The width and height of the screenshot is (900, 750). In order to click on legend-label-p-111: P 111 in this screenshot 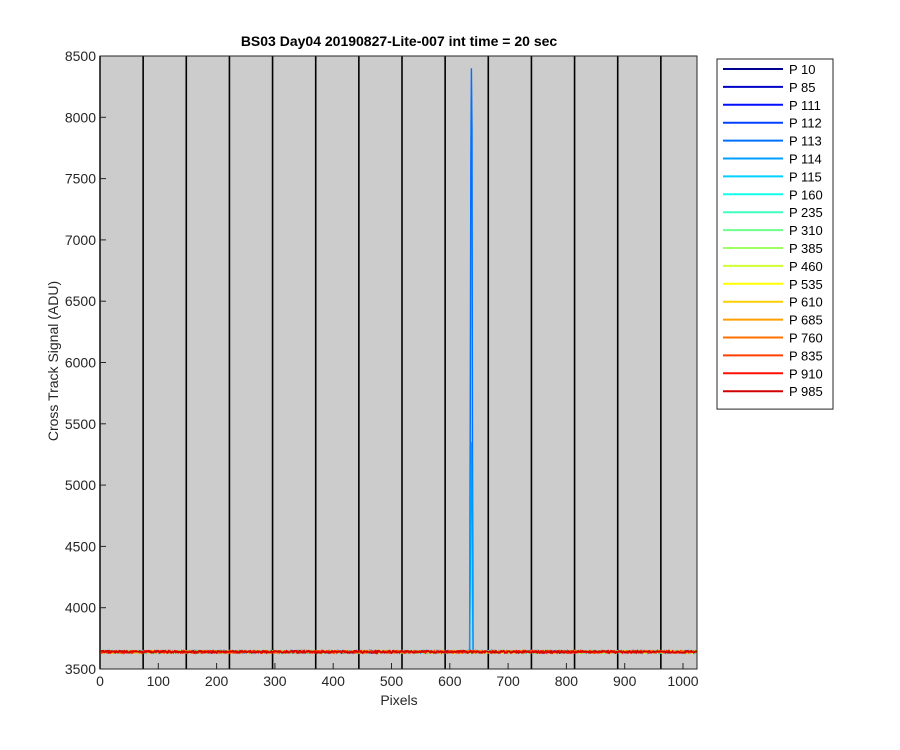, I will do `click(805, 105)`.